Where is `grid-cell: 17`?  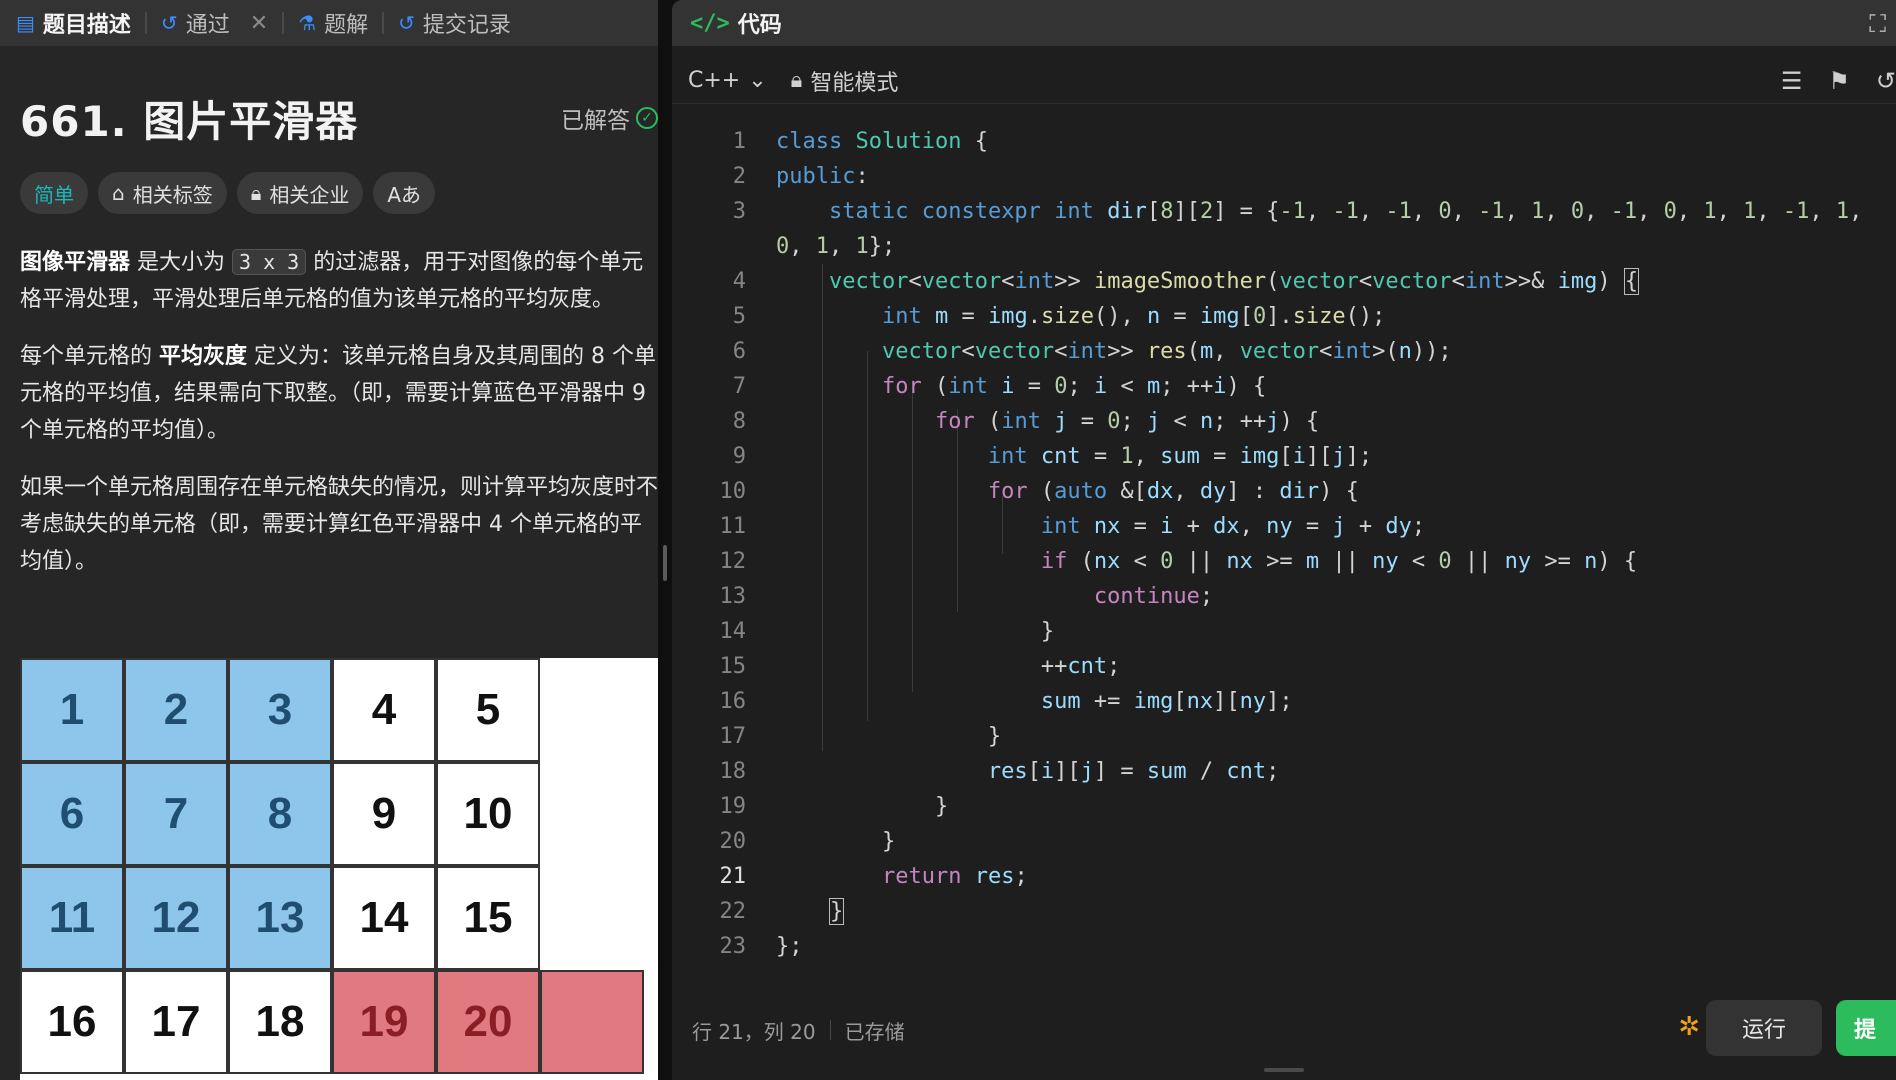
grid-cell: 17 is located at coordinates (176, 1022).